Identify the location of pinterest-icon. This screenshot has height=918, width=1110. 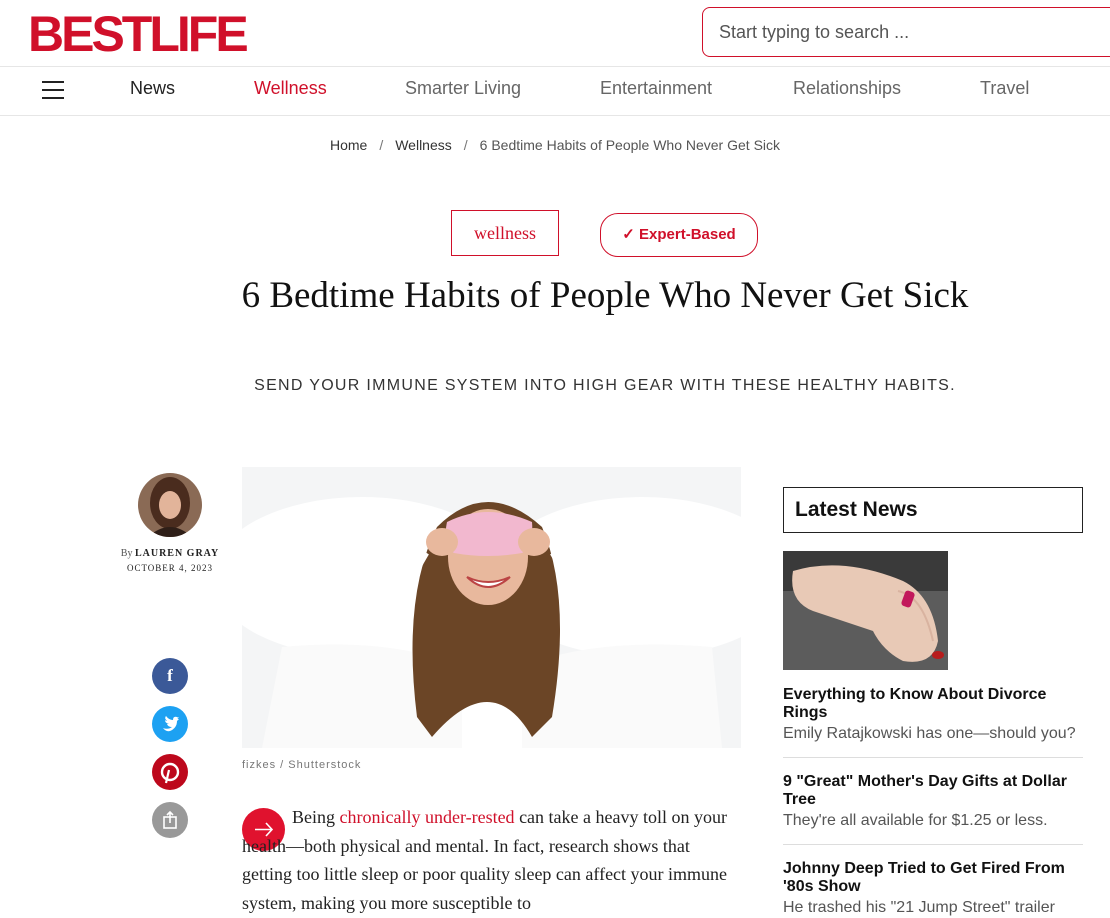
(170, 772).